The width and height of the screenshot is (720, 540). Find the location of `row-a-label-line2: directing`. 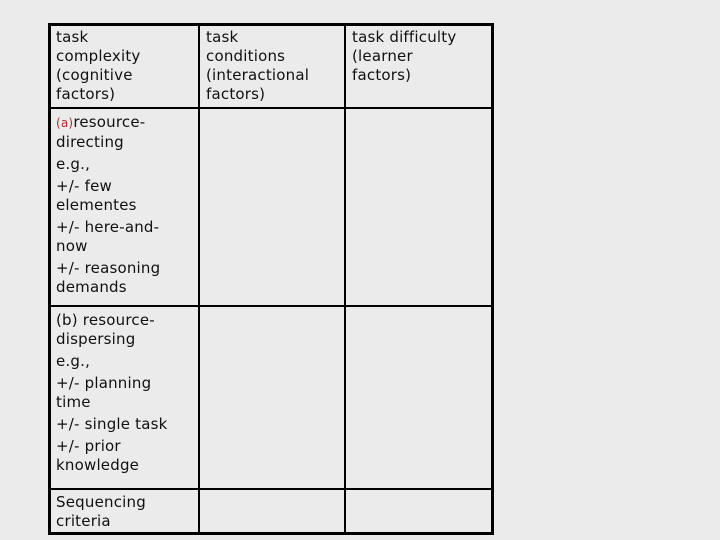

row-a-label-line2: directing is located at coordinates (90, 142).